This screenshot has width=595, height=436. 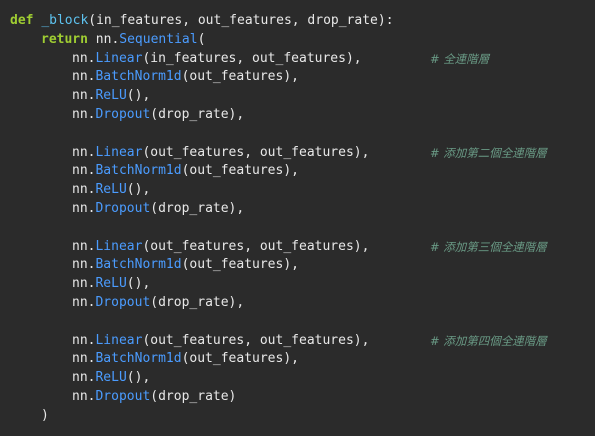 What do you see at coordinates (302, 115) in the screenshot?
I see `code-line-dropout-1: nn.Dropout(drop_rate),` at bounding box center [302, 115].